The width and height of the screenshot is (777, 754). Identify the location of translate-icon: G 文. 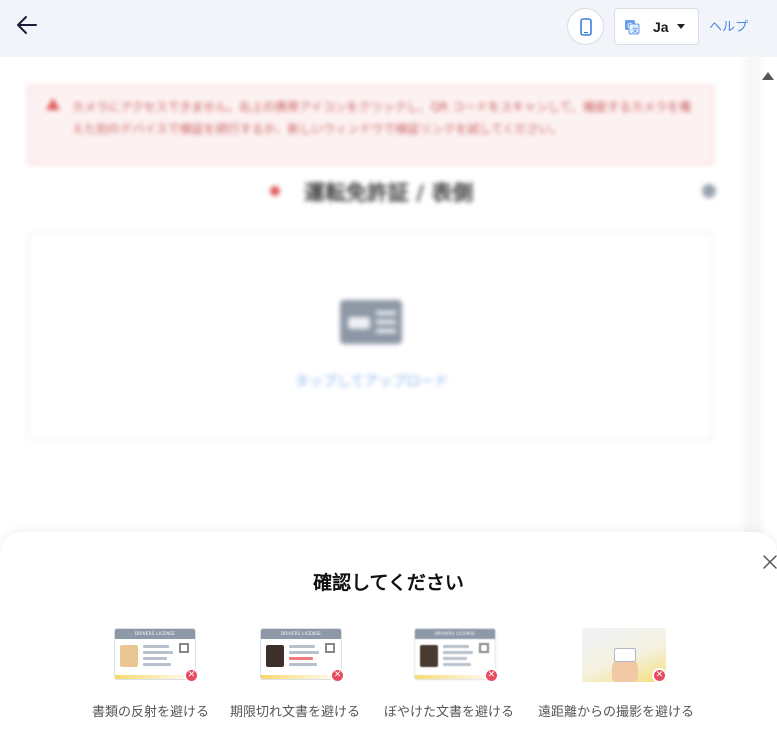
(632, 26).